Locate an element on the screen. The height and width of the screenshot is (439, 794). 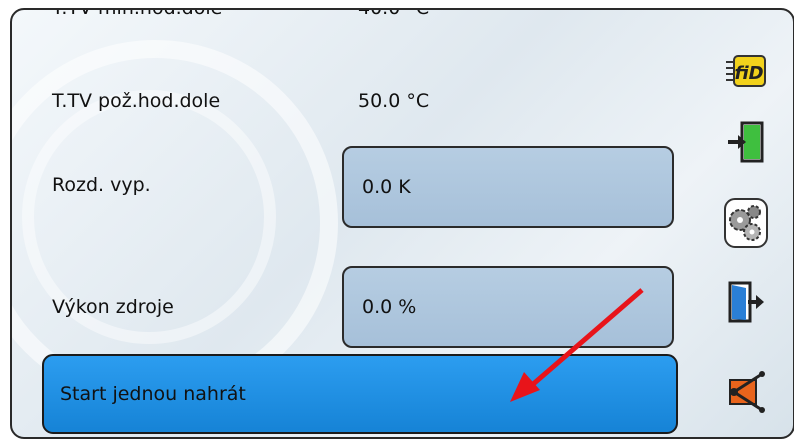
fid-icon: fiD is located at coordinates (746, 72).